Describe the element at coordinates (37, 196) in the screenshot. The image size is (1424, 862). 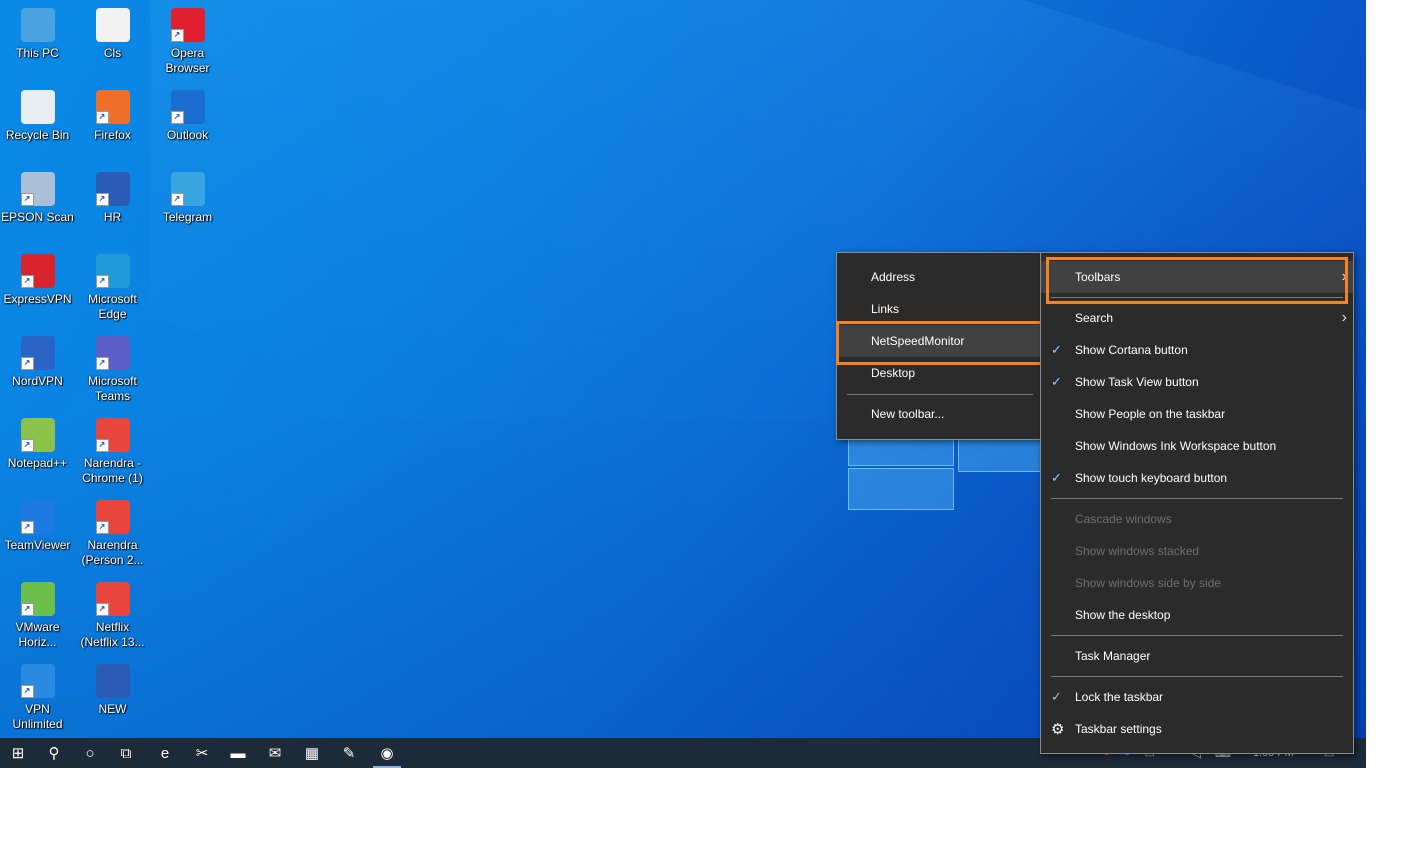
I see `desktop-icon: ↗ EPSON Scan` at that location.